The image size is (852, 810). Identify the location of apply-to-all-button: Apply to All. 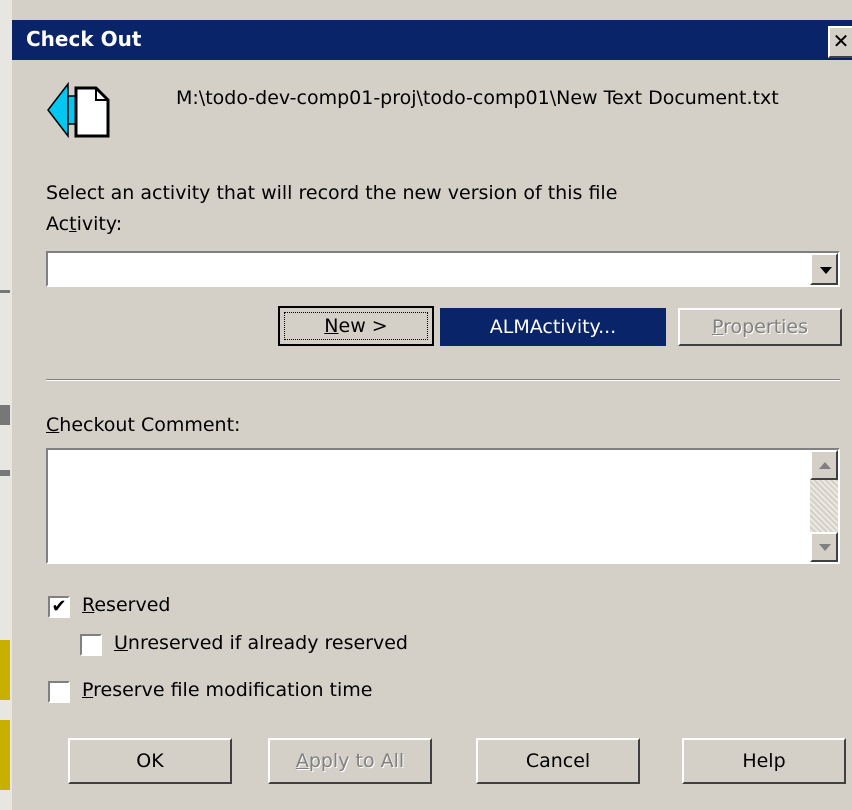
(350, 761).